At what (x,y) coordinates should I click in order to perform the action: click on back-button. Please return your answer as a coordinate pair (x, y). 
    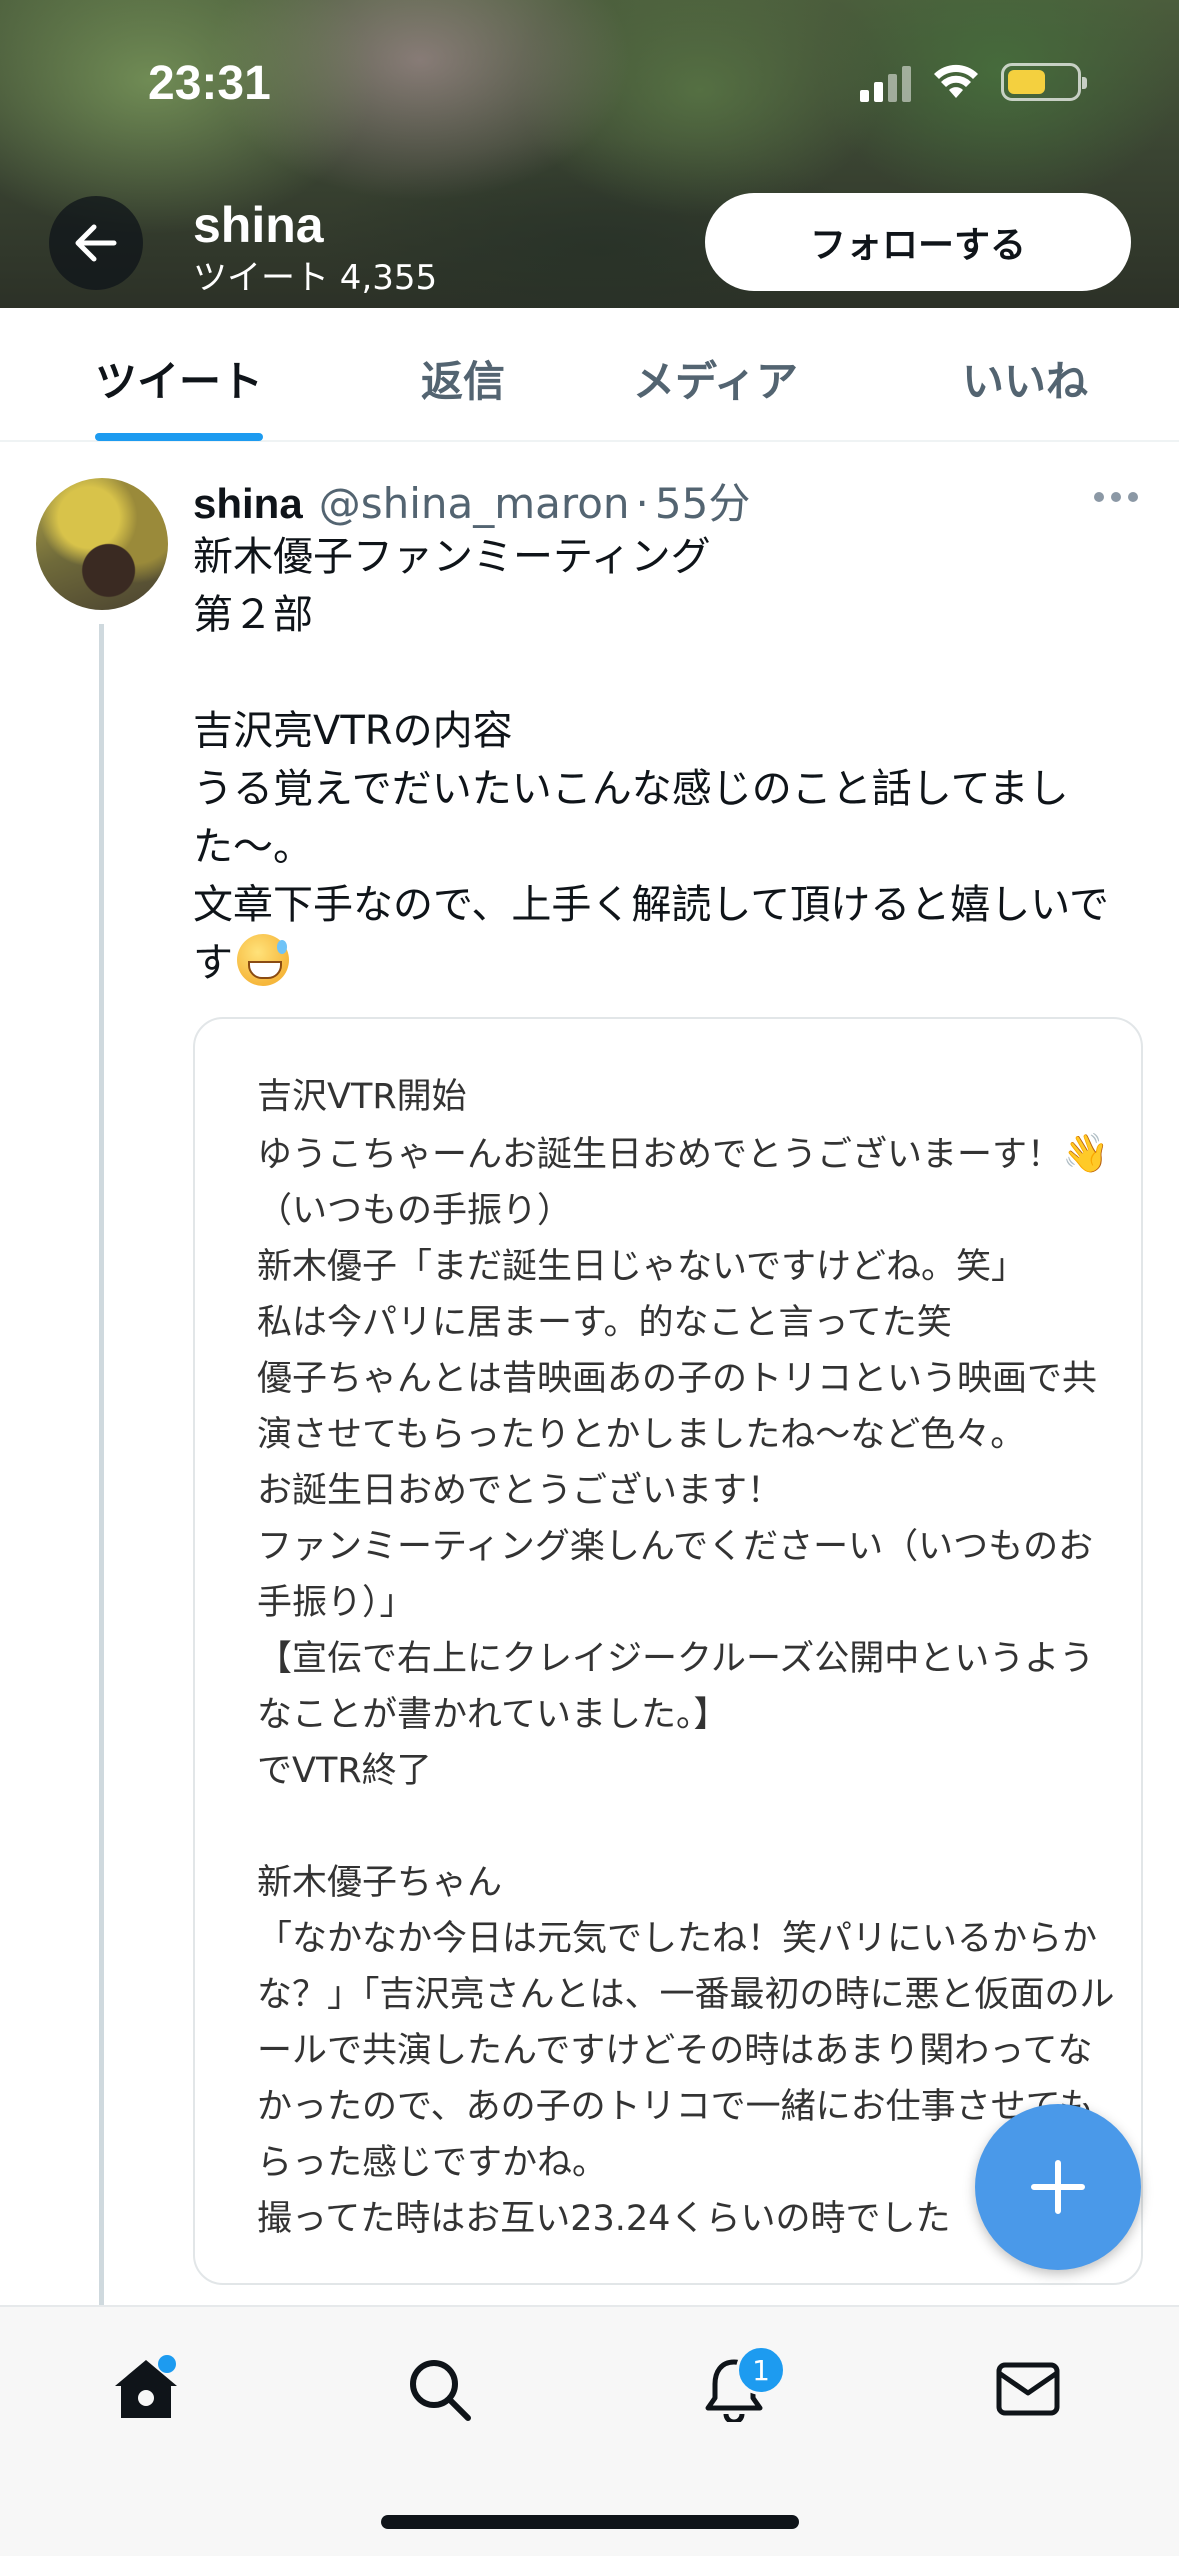
    Looking at the image, I should click on (96, 243).